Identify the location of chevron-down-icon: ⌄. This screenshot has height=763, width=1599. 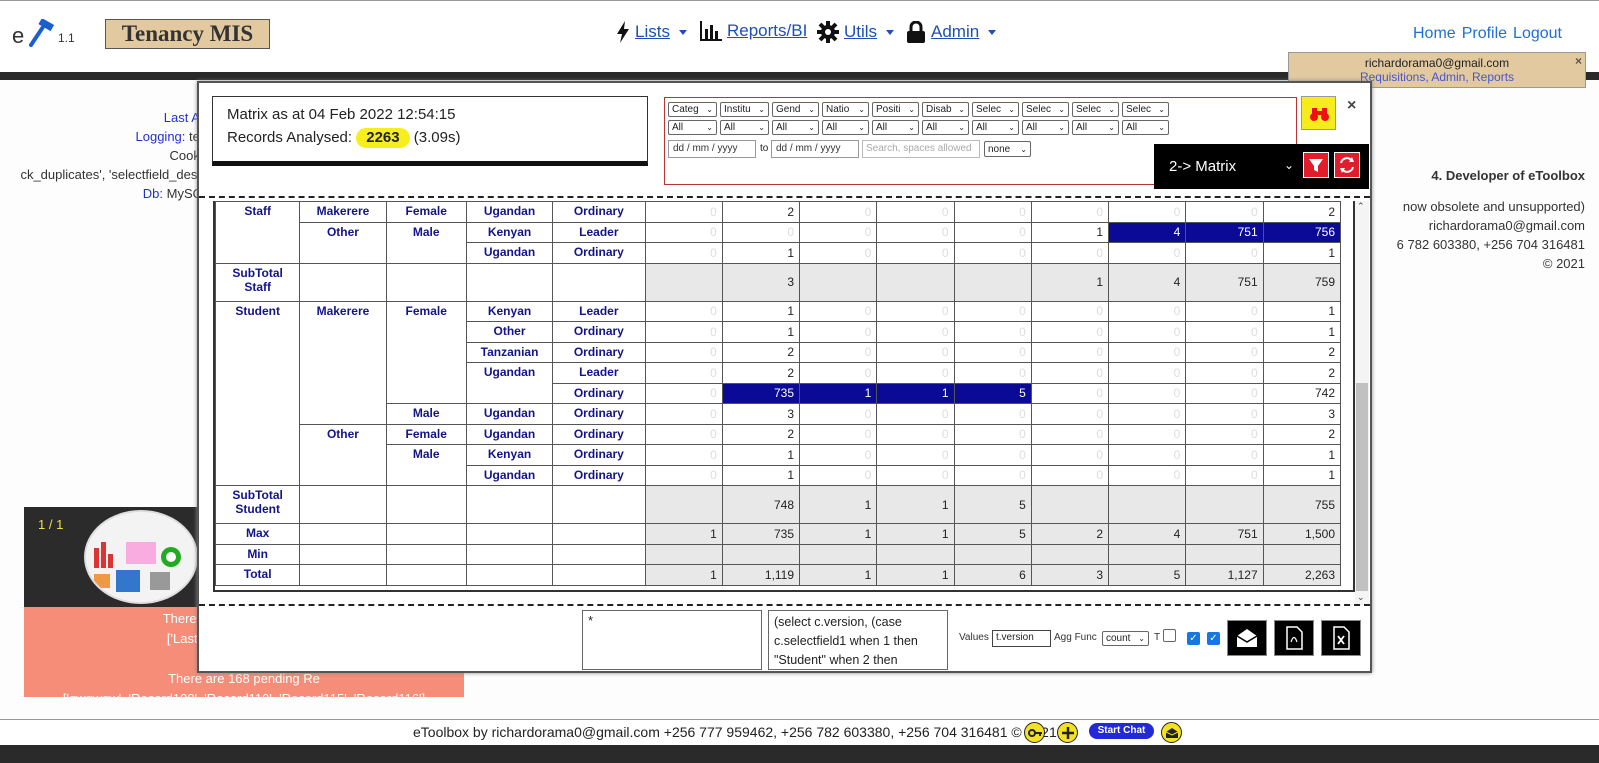
(1361, 597).